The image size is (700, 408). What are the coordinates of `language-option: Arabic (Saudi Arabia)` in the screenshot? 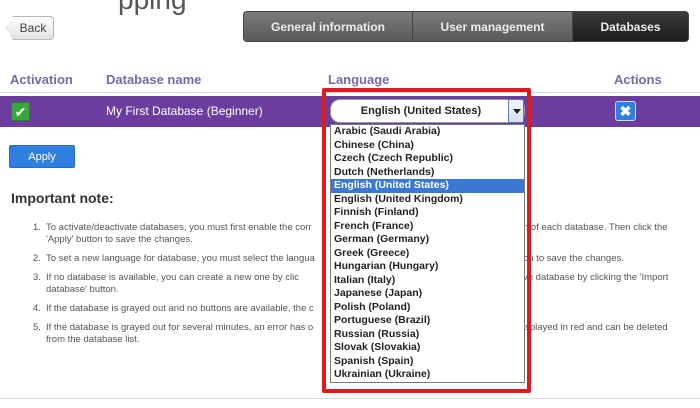 It's located at (427, 132).